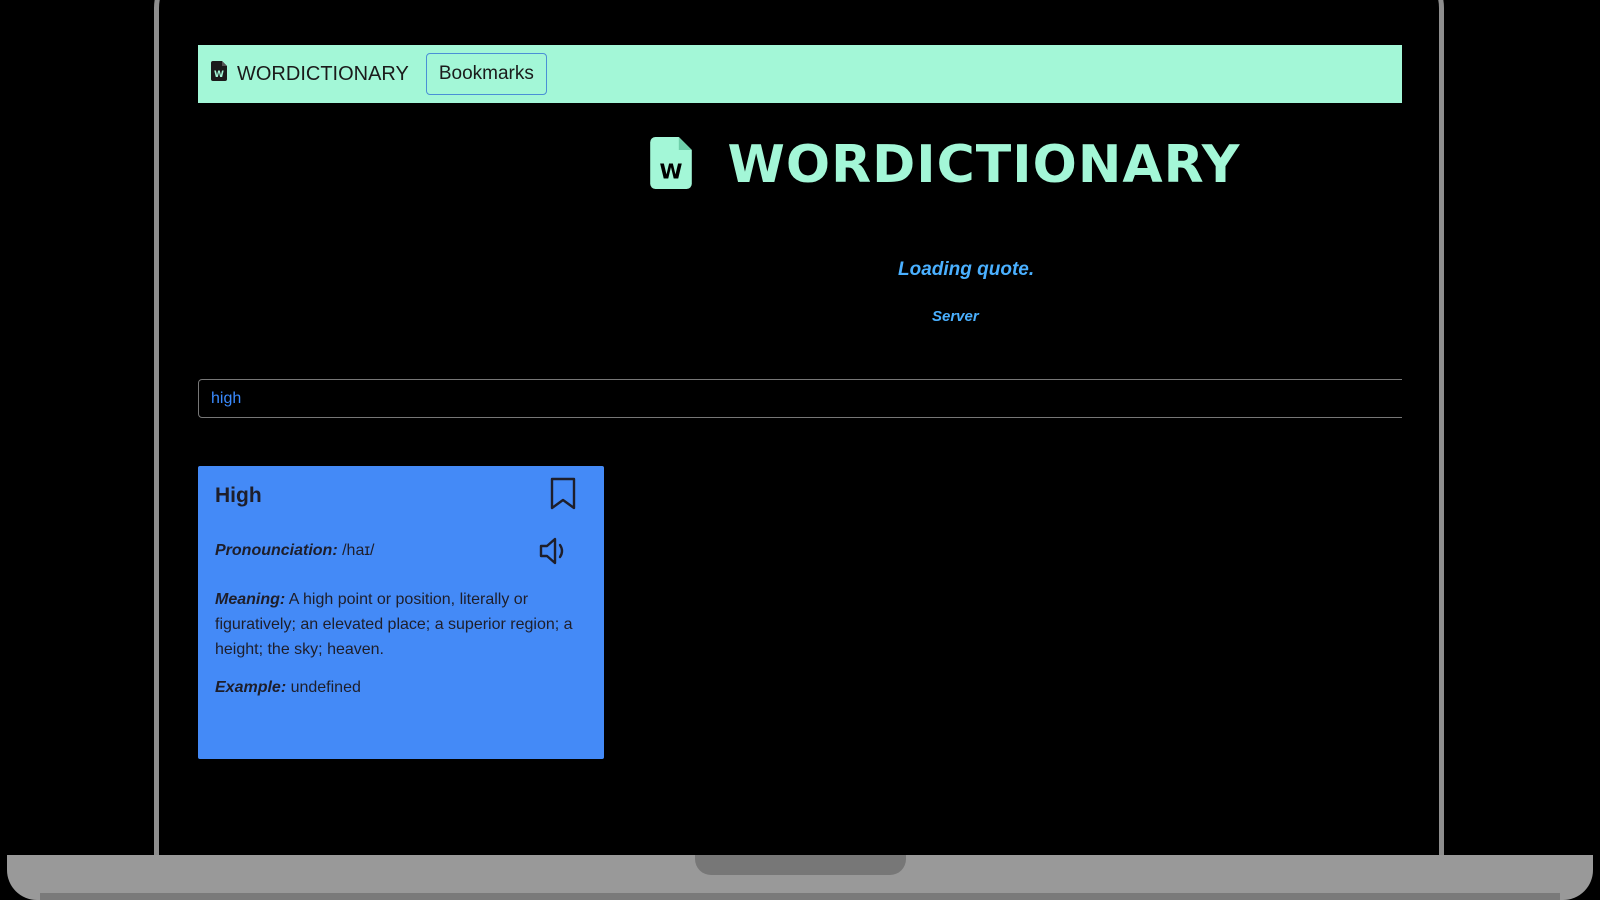 The image size is (1600, 900). Describe the element at coordinates (251, 687) in the screenshot. I see `example-label: Example:` at that location.